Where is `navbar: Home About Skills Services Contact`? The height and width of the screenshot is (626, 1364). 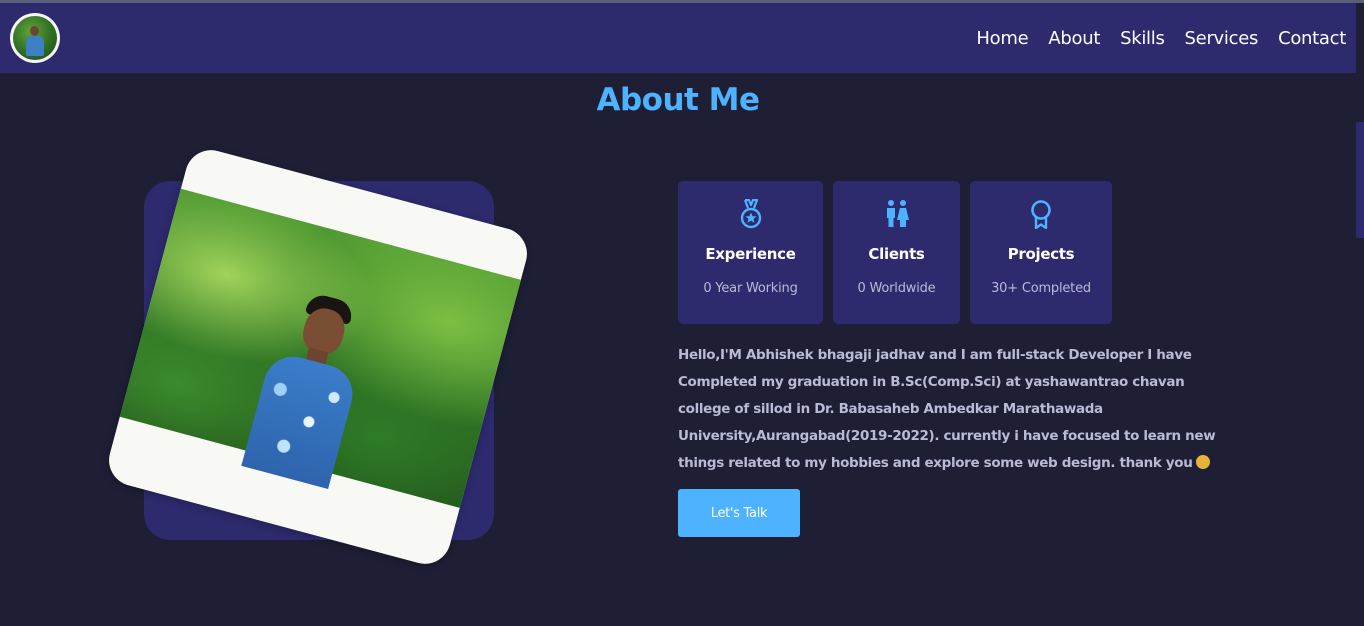
navbar: Home About Skills Services Contact is located at coordinates (678, 38).